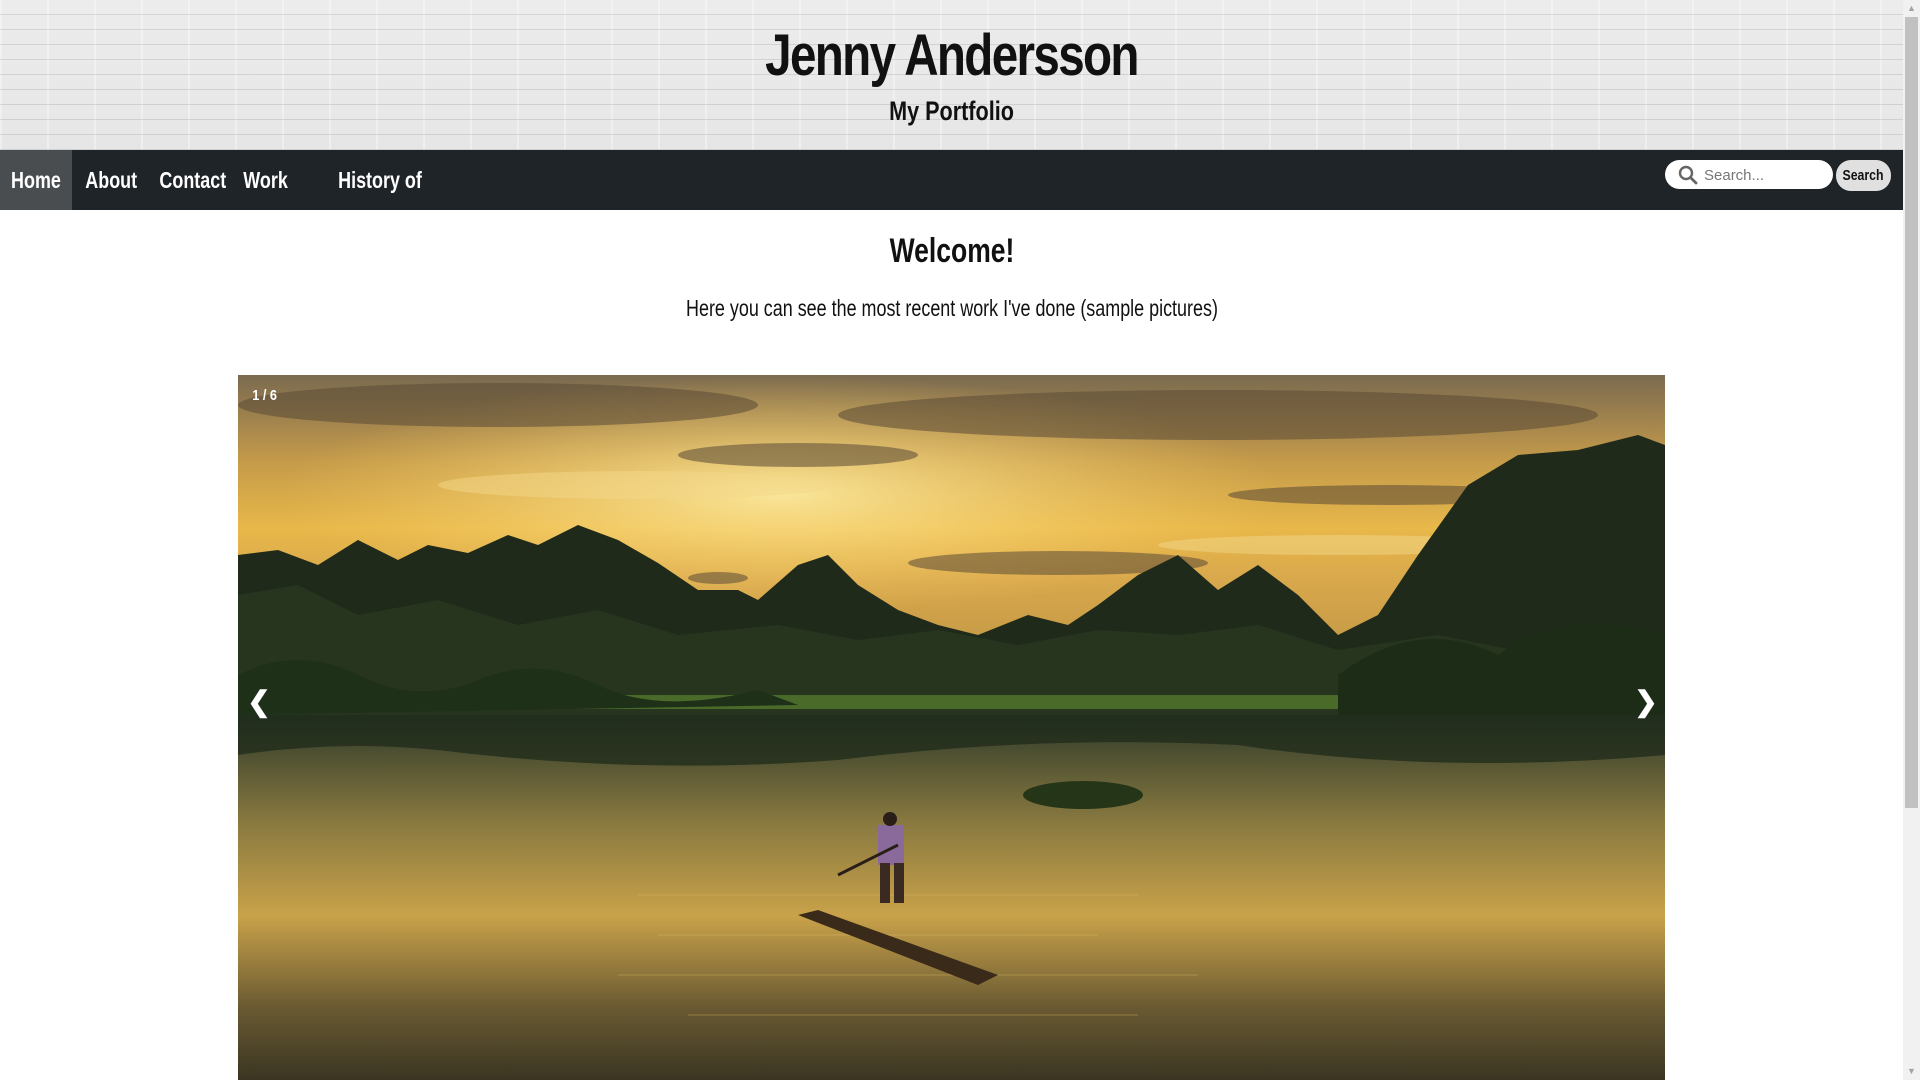  I want to click on slide-counter: 1 / 6, so click(264, 395).